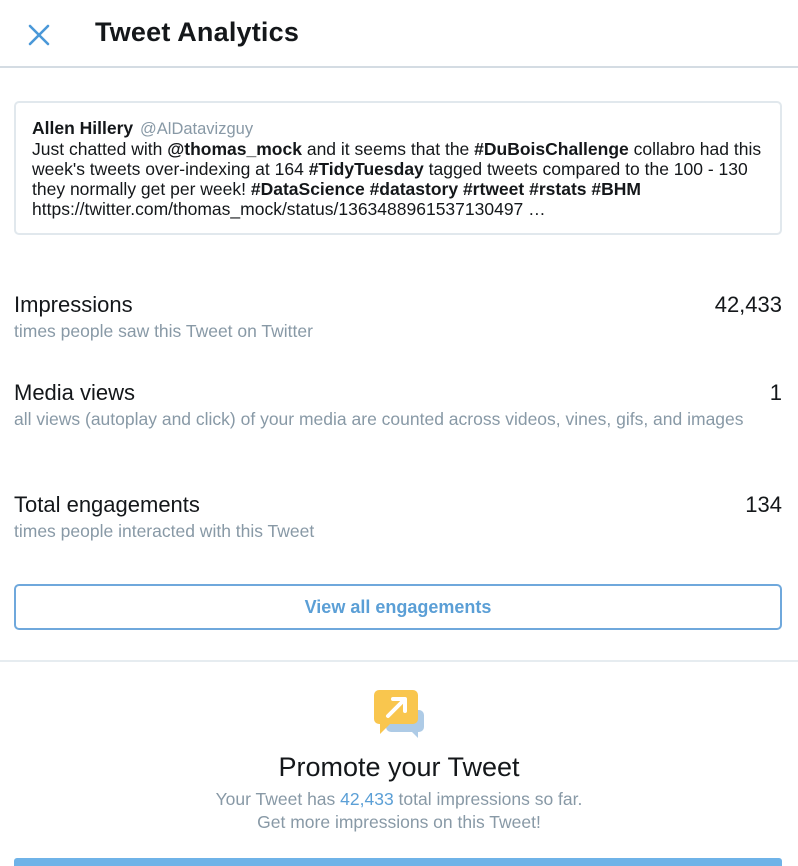 The width and height of the screenshot is (798, 866). What do you see at coordinates (493, 189) in the screenshot?
I see `tweet-entity: #rtweet` at bounding box center [493, 189].